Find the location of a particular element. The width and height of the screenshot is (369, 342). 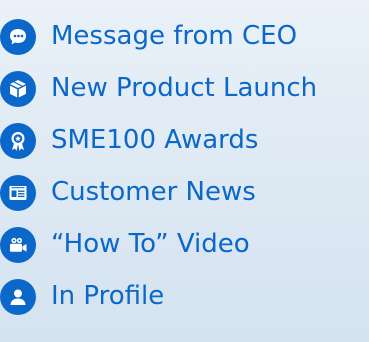

person-icon is located at coordinates (18, 297).